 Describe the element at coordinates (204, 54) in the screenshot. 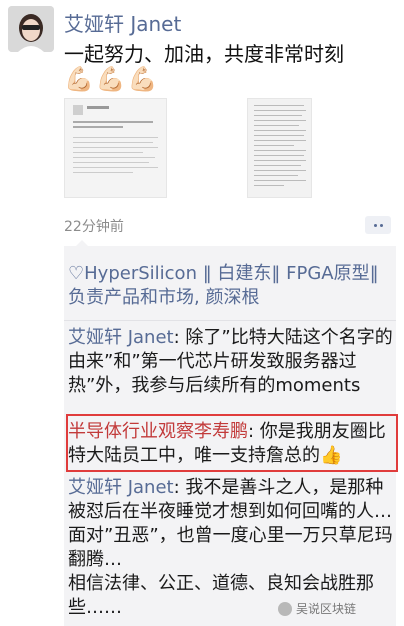

I see `post-text: 一起努力、加油，共度非常时刻` at that location.